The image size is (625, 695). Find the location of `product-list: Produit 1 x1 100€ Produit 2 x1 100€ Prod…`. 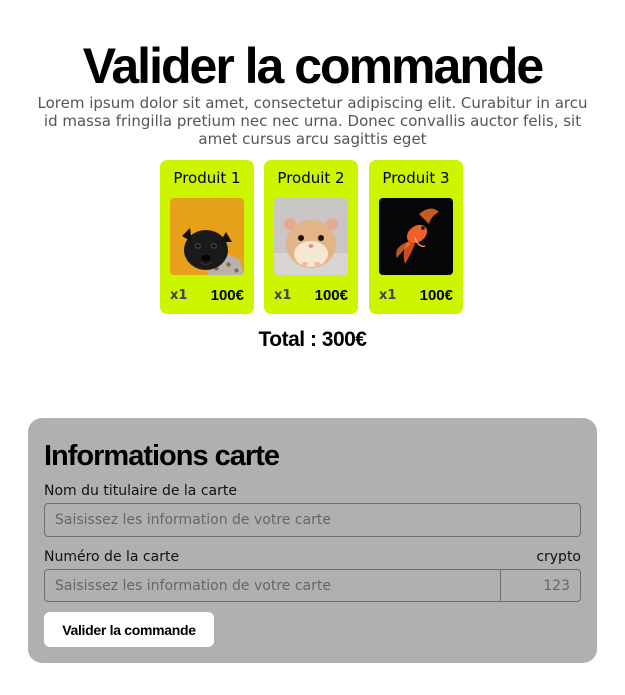

product-list: Produit 1 x1 100€ Produit 2 x1 100€ Prod… is located at coordinates (313, 237).